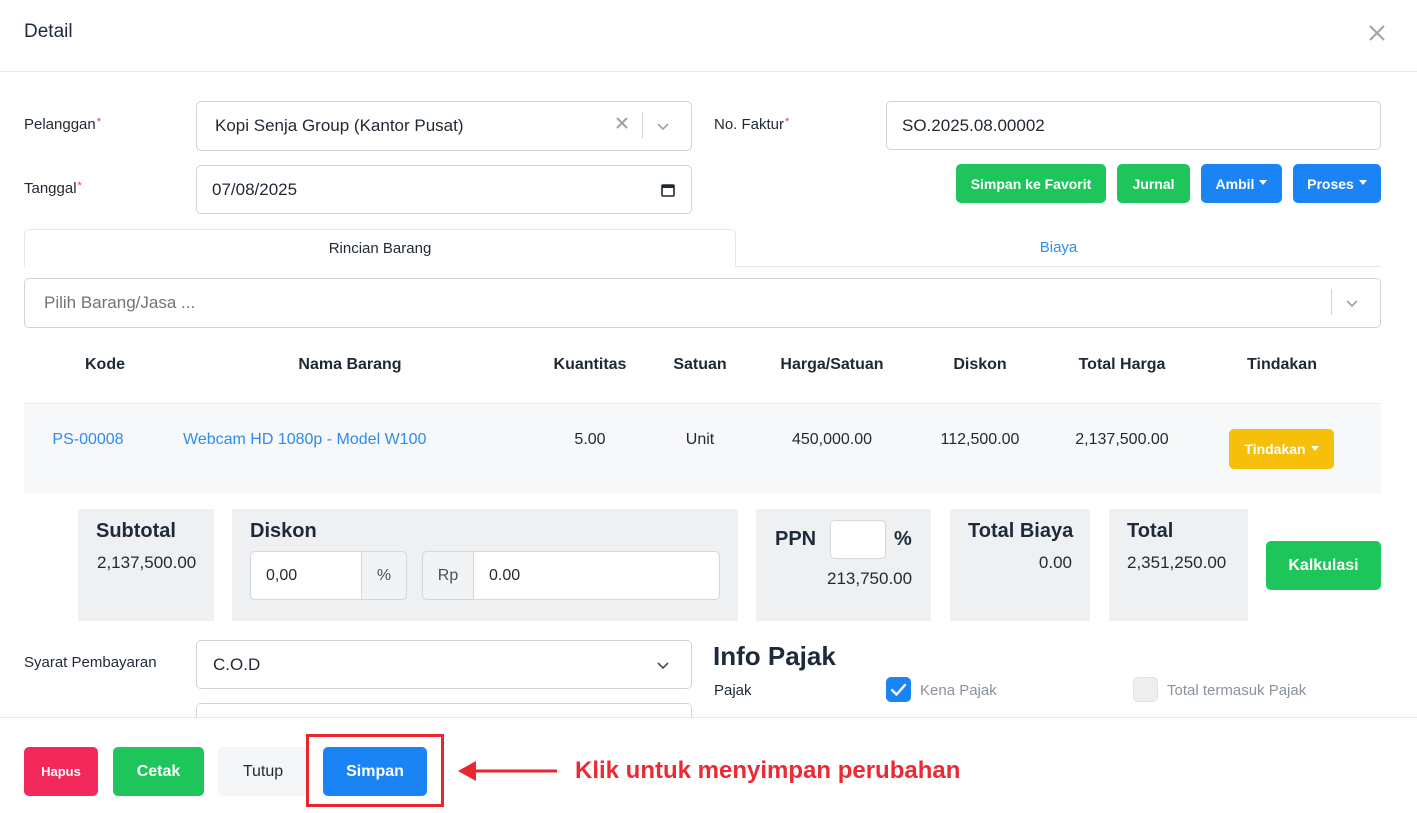 The width and height of the screenshot is (1417, 813). I want to click on dialog-title: Detail, so click(48, 31).